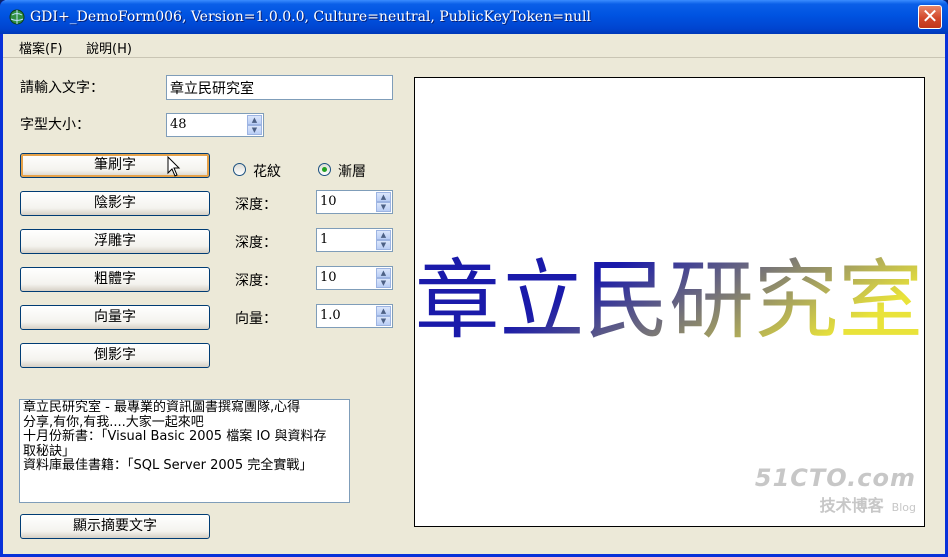 This screenshot has height=557, width=948. Describe the element at coordinates (354, 316) in the screenshot. I see `vector-stepper: 1.0 ▲ ▼` at that location.